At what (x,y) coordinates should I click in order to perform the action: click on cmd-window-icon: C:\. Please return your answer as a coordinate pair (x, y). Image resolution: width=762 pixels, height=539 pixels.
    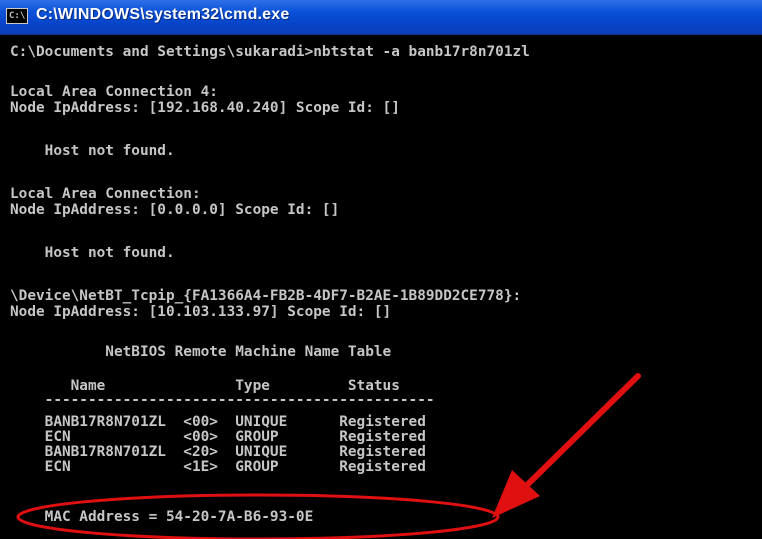
    Looking at the image, I should click on (17, 16).